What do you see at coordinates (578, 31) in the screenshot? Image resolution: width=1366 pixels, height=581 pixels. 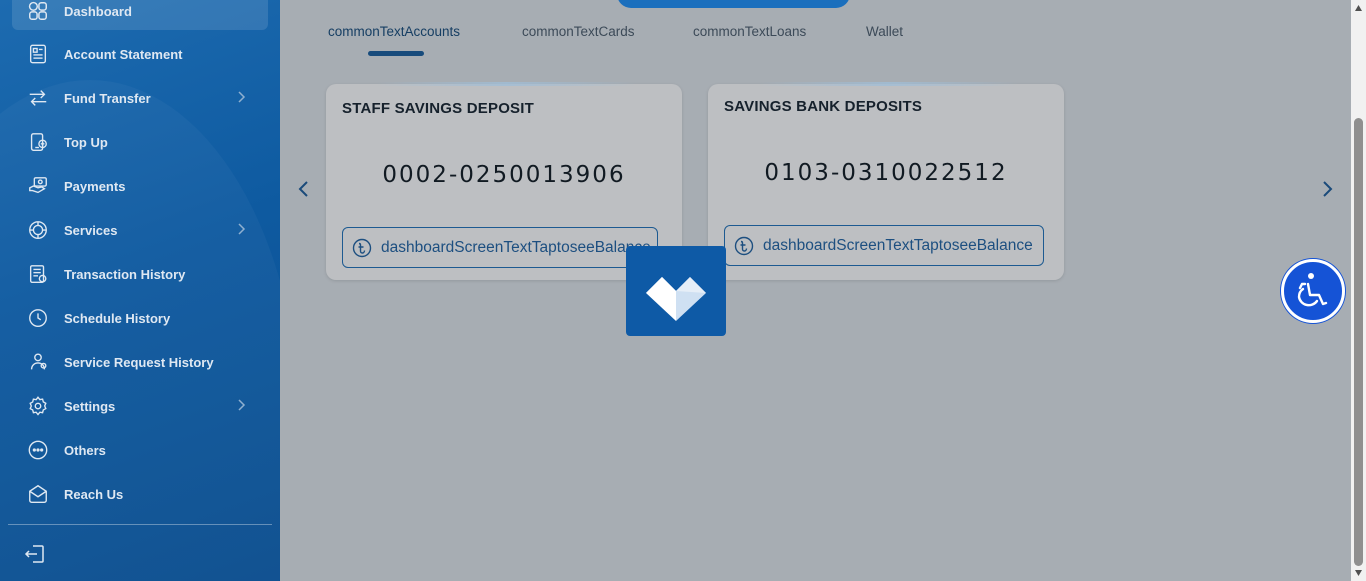 I see `tab-cards: commonTextCards` at bounding box center [578, 31].